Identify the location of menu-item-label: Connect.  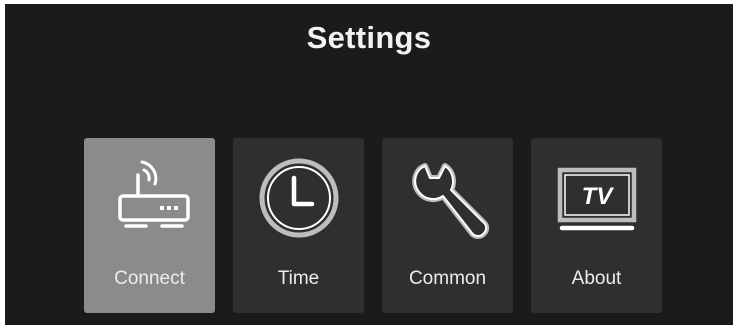
(149, 278).